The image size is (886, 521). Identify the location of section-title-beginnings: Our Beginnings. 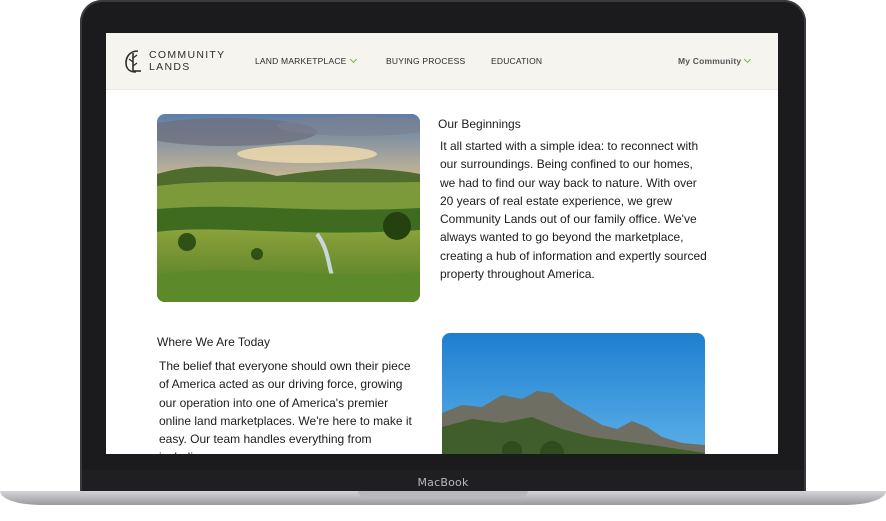
(479, 124).